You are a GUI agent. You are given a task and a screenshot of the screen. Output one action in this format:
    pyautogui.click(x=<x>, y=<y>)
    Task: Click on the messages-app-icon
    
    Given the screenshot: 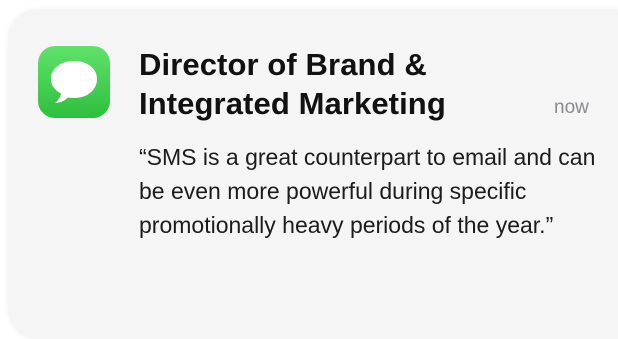 What is the action you would take?
    pyautogui.click(x=74, y=82)
    